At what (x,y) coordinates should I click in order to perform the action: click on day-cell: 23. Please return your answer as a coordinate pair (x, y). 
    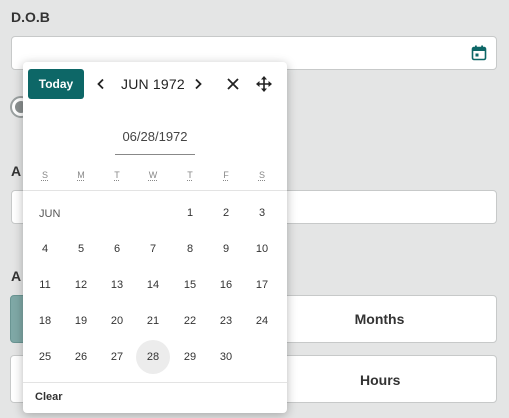
    Looking at the image, I should click on (226, 321).